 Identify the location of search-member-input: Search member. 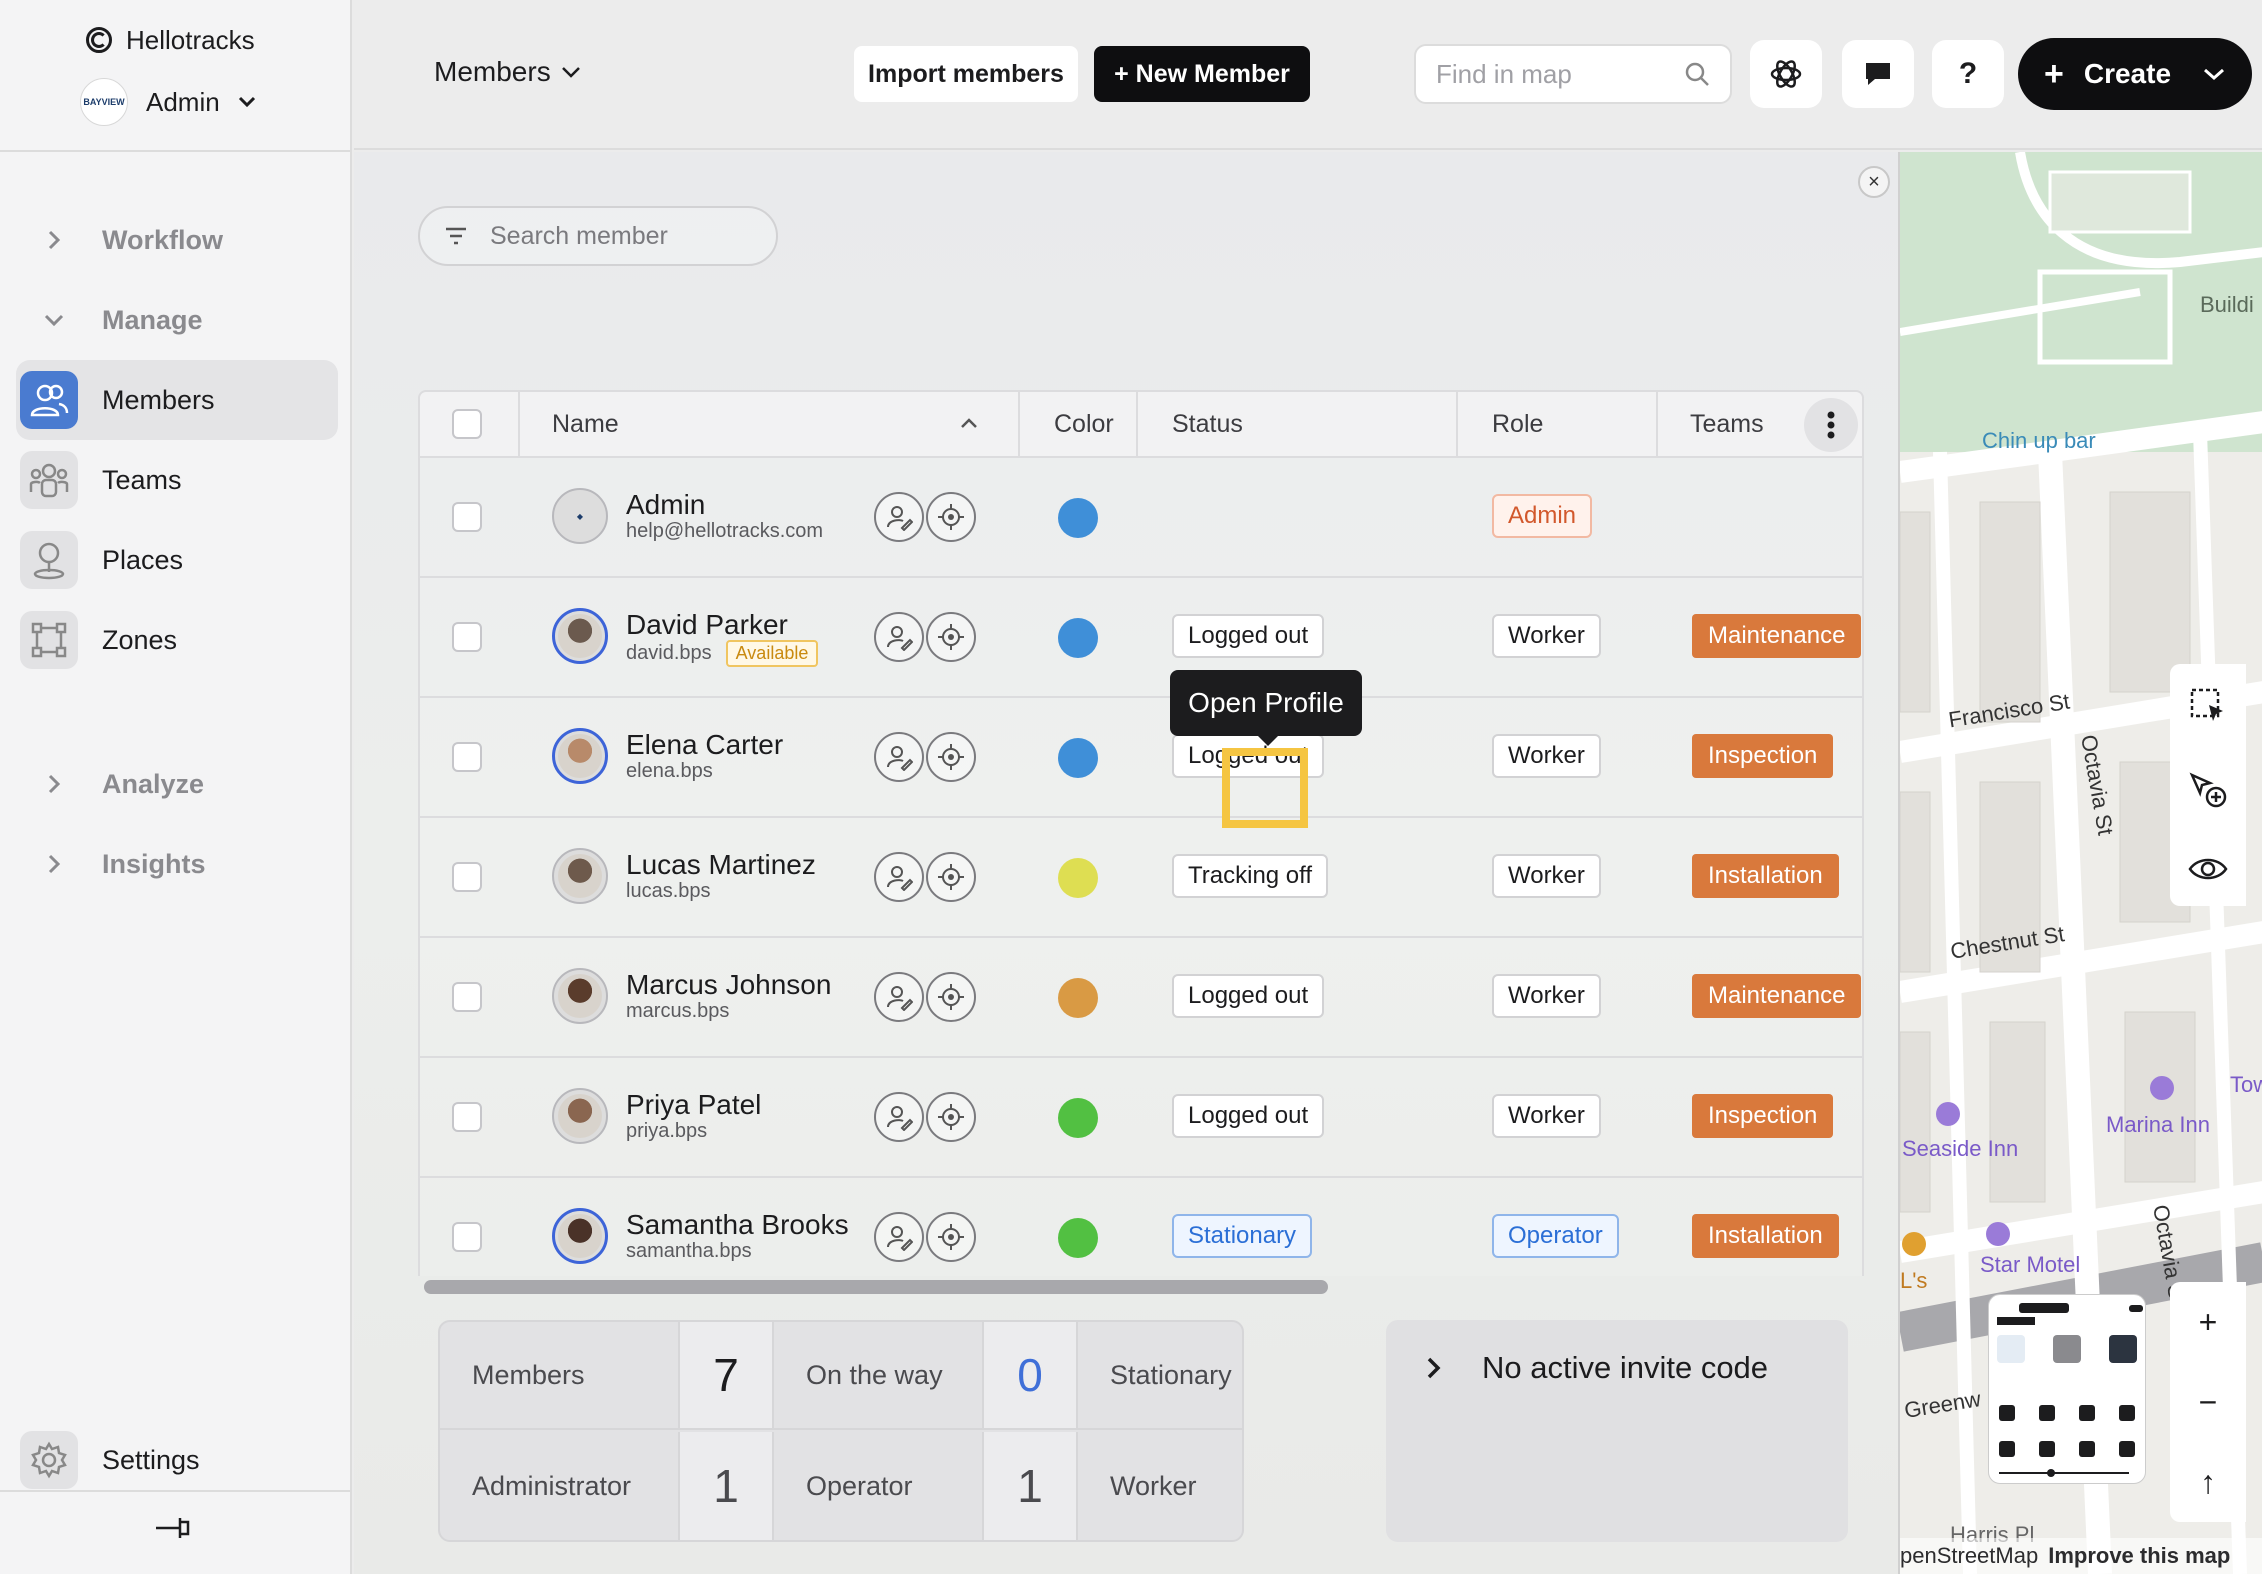
(598, 236).